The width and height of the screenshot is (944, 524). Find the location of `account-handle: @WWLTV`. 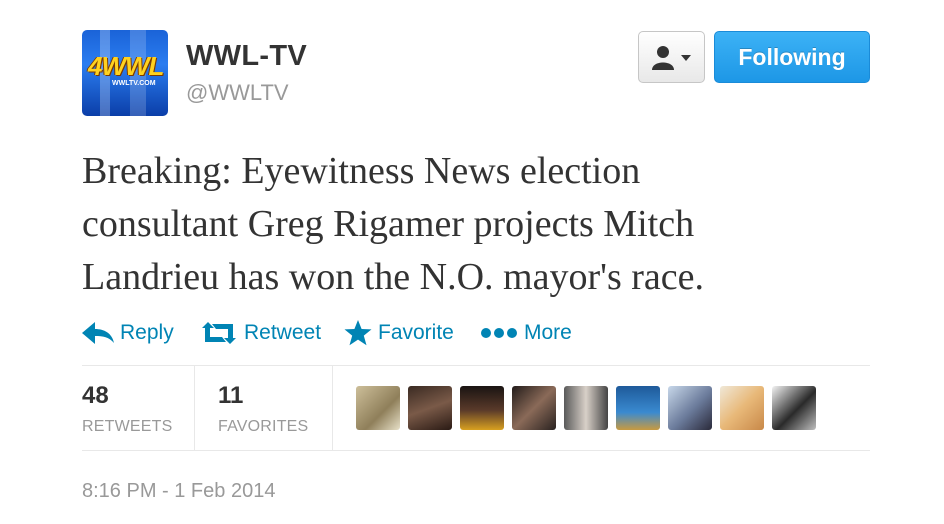

account-handle: @WWLTV is located at coordinates (237, 93).